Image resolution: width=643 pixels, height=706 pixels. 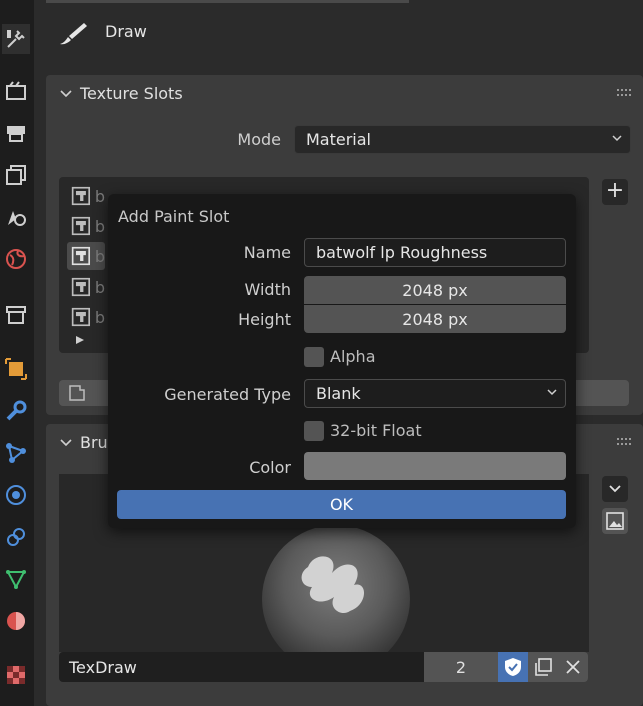 I want to click on data-tab, so click(x=16, y=579).